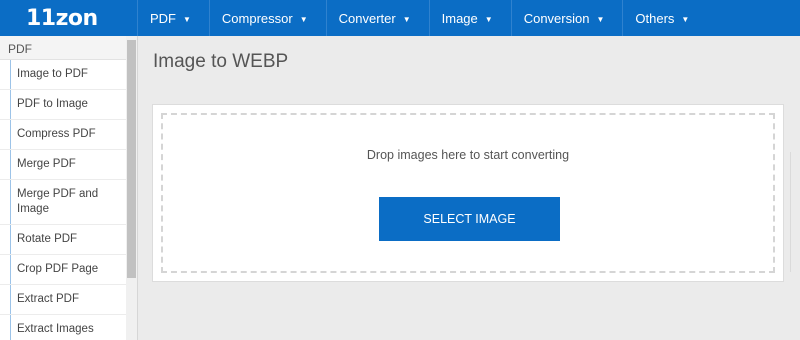 This screenshot has width=800, height=340. I want to click on divider, so click(790, 212).